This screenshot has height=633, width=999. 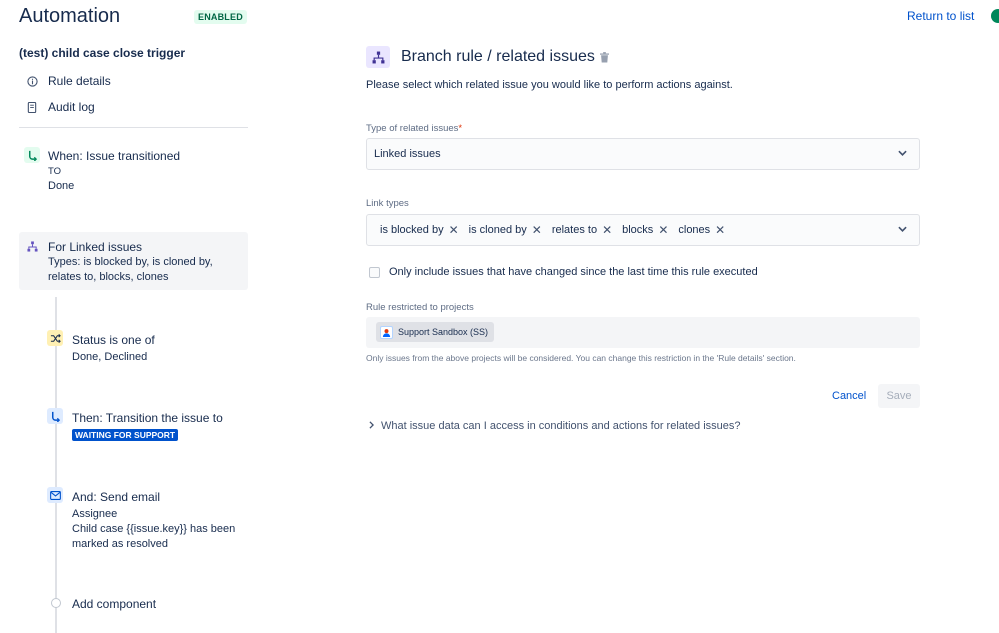 What do you see at coordinates (114, 156) in the screenshot?
I see `trigger-title: When: Issue transitioned` at bounding box center [114, 156].